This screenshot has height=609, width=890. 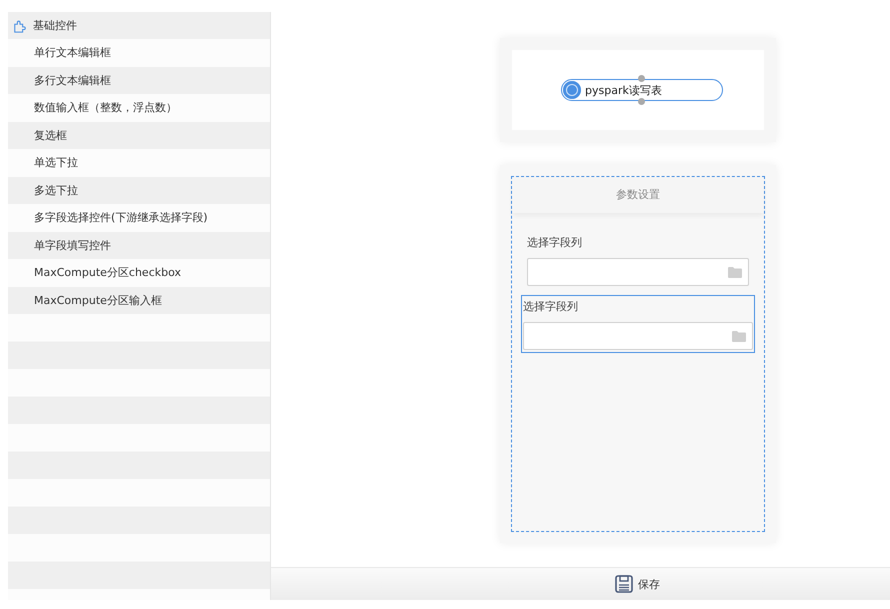 I want to click on sidebar-item: 多选下拉, so click(x=139, y=190).